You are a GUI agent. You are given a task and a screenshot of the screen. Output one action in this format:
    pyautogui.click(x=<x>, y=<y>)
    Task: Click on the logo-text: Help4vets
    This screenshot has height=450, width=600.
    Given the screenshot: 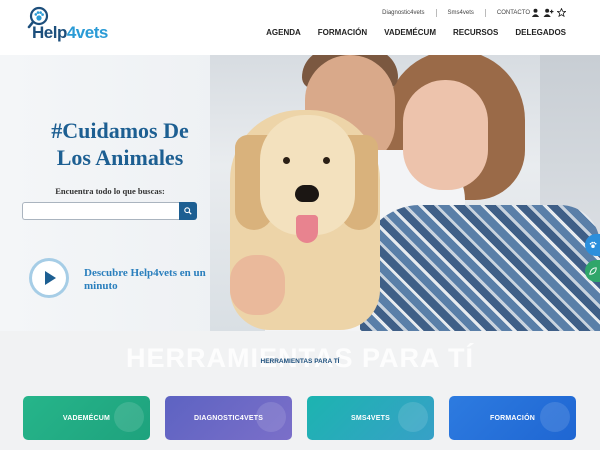 What is the action you would take?
    pyautogui.click(x=70, y=33)
    